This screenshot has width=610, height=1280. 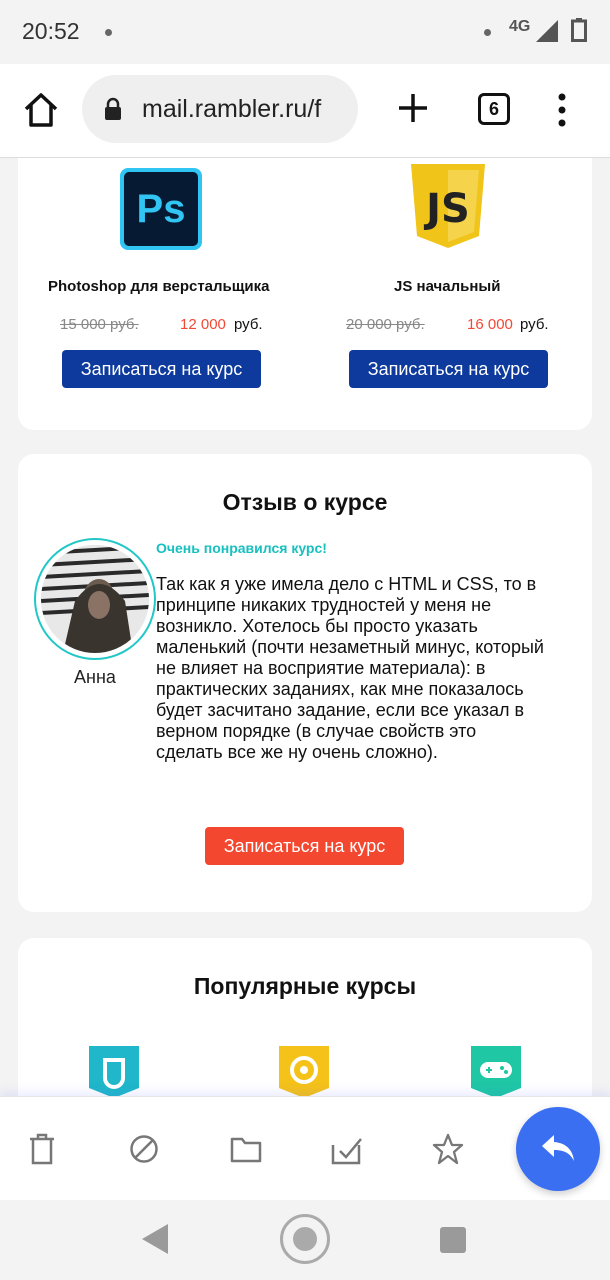 I want to click on avatar-photo, so click(x=95, y=599).